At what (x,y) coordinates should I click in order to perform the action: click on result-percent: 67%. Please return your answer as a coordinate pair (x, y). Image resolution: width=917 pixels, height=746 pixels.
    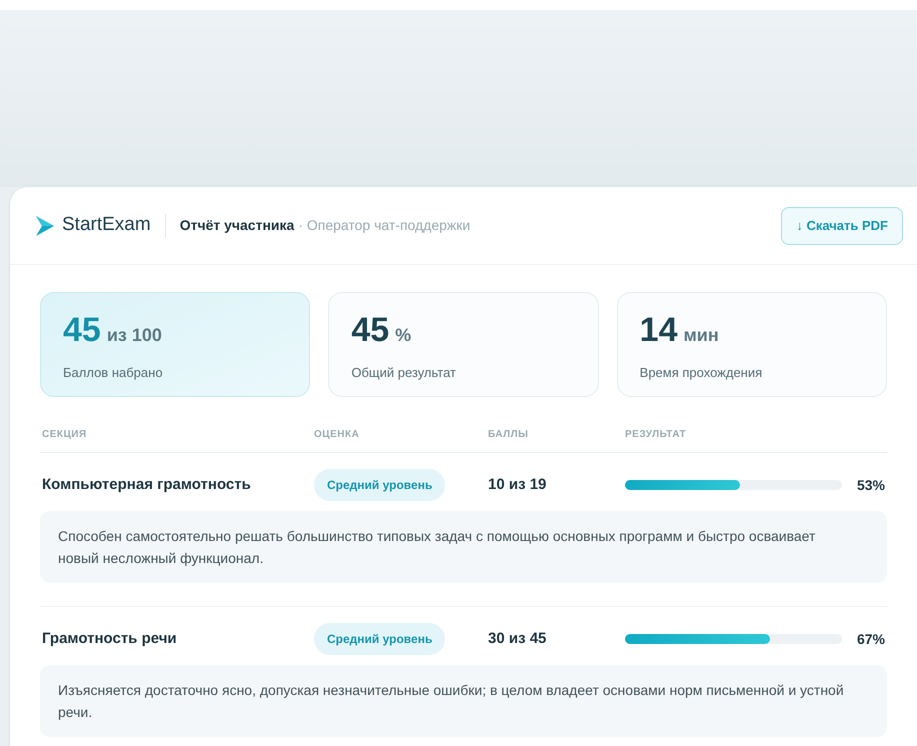
    Looking at the image, I should click on (870, 639).